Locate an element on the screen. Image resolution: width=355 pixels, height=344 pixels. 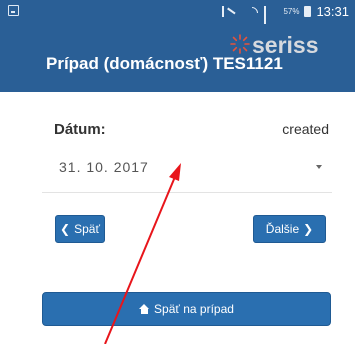
back-button-label: Späť is located at coordinates (87, 229).